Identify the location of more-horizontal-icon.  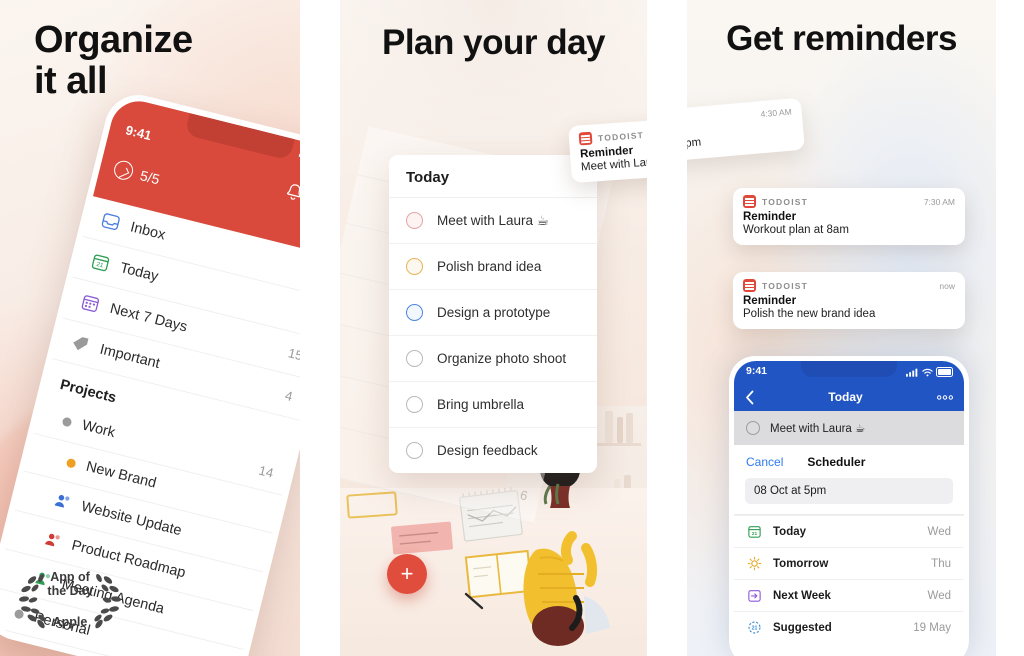
(945, 397).